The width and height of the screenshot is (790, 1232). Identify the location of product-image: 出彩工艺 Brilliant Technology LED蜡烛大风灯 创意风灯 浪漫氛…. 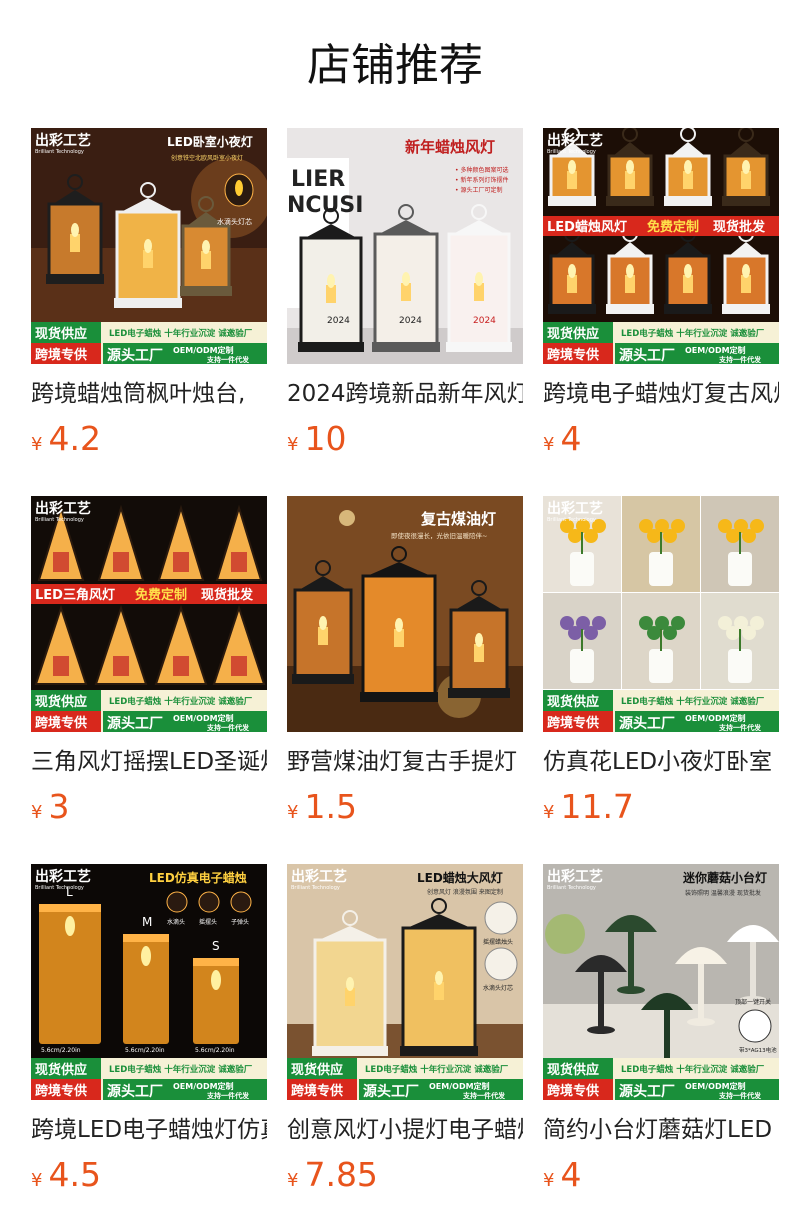
(405, 982).